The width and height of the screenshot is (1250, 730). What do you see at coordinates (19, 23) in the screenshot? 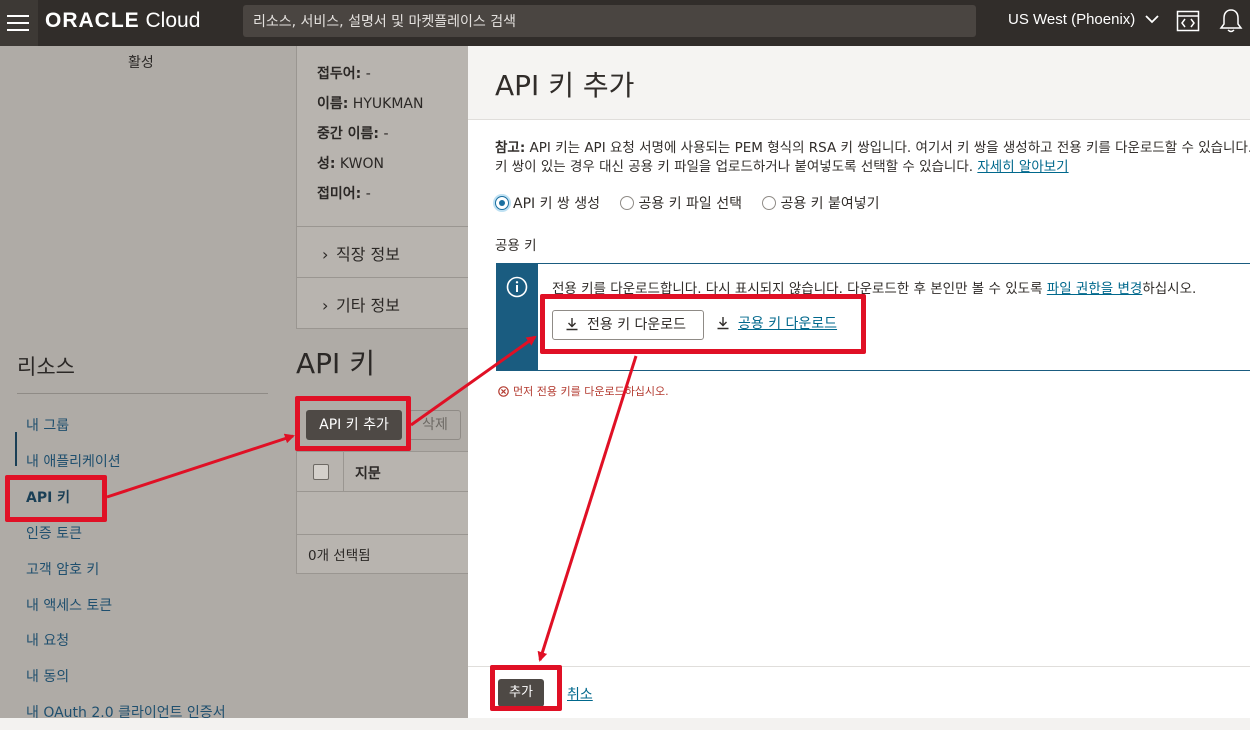
I see `menu-icon` at bounding box center [19, 23].